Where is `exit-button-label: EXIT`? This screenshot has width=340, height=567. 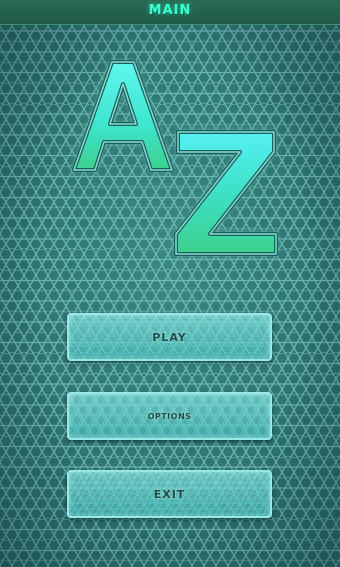
exit-button-label: EXIT is located at coordinates (169, 494).